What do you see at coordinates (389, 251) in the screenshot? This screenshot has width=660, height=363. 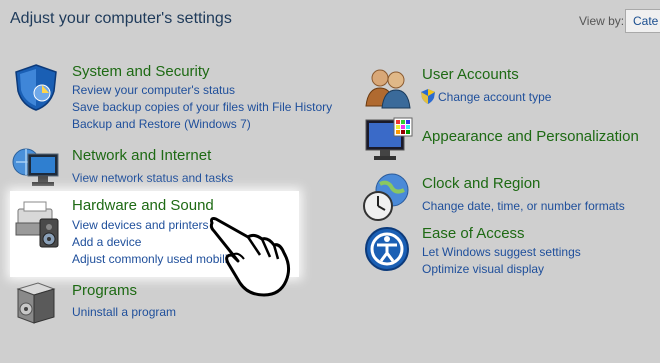 I see `ease-of-access-icon` at bounding box center [389, 251].